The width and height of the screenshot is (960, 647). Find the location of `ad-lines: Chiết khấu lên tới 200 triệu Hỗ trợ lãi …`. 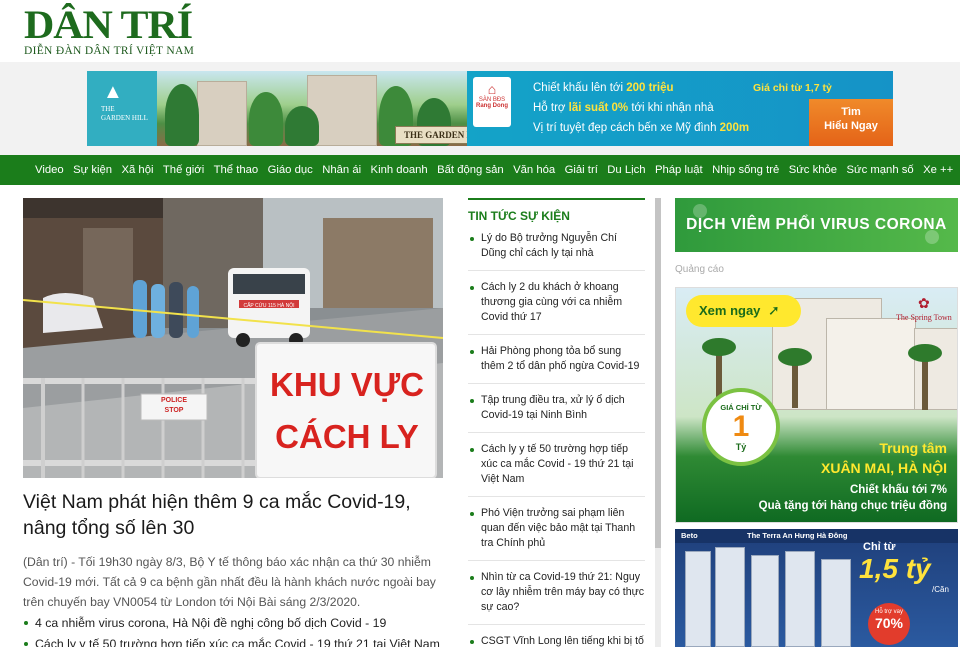

ad-lines: Chiết khấu lên tới 200 triệu Hỗ trợ lãi … is located at coordinates (641, 108).